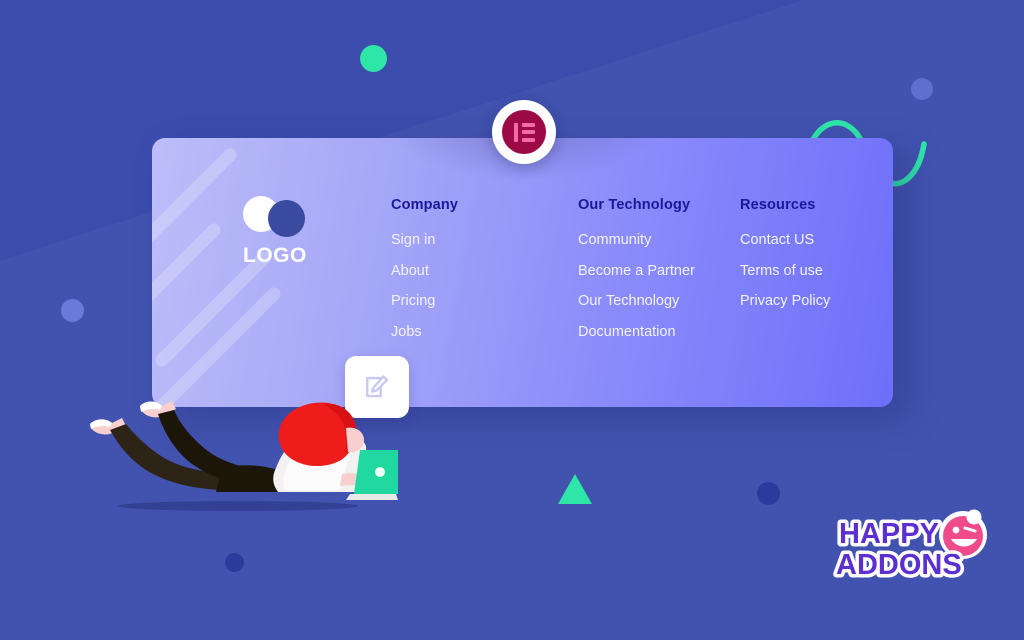 This screenshot has width=1024, height=640. I want to click on elementor-badge, so click(524, 132).